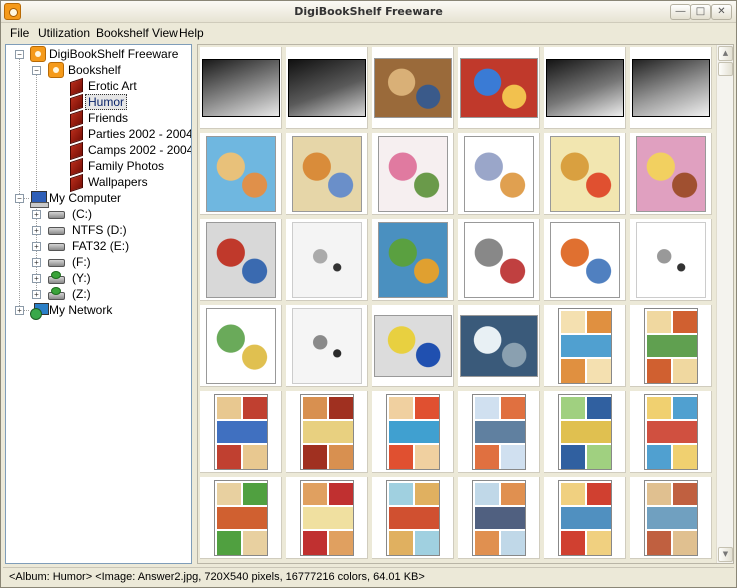 Image resolution: width=737 pixels, height=588 pixels. I want to click on scroll-up-arrow-icon: ▲, so click(725, 53).